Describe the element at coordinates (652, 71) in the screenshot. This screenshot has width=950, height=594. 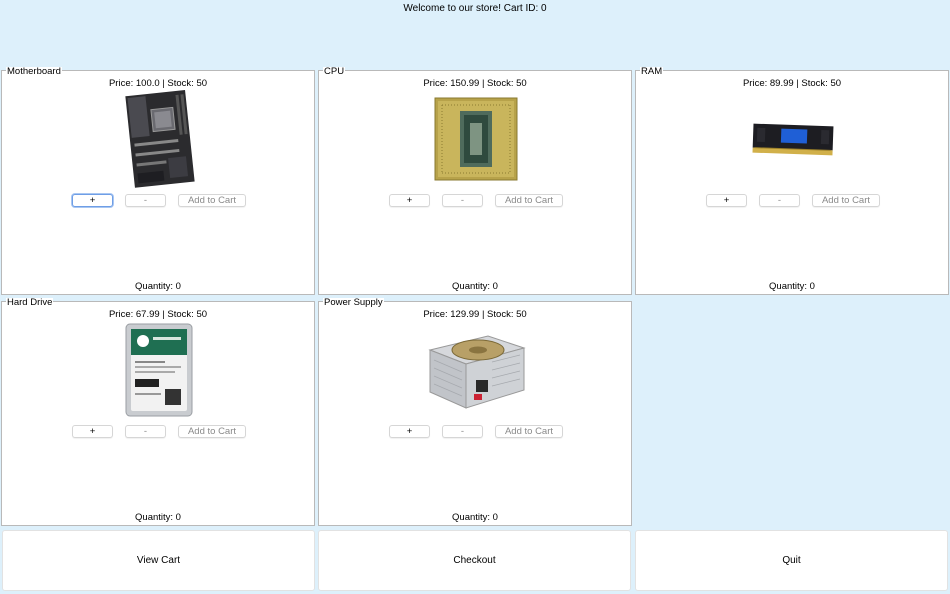
I see `product-title: RAM` at that location.